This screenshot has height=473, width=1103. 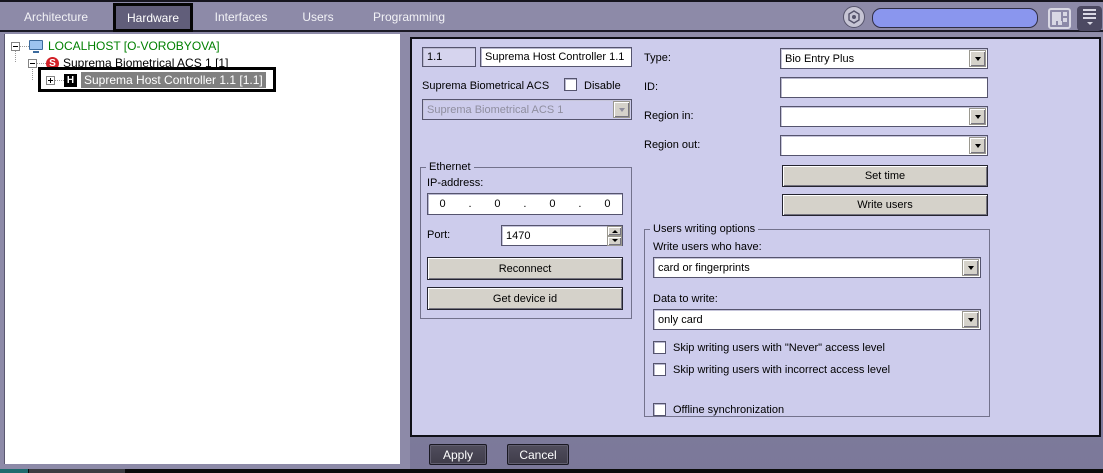 I want to click on menu-item-hardware: Hardware, so click(x=153, y=17).